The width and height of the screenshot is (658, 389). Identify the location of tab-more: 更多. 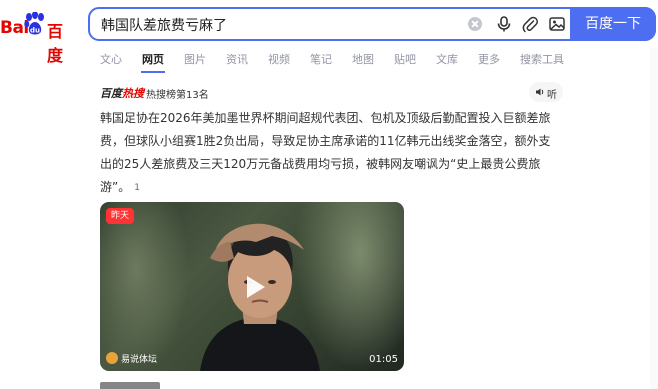
(489, 59).